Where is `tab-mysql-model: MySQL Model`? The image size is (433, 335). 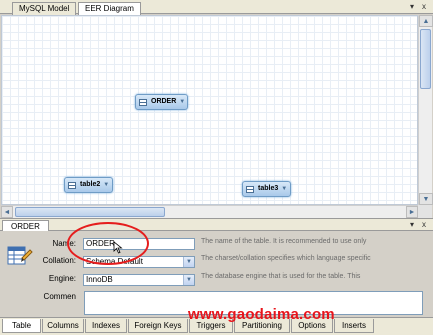 tab-mysql-model: MySQL Model is located at coordinates (44, 8).